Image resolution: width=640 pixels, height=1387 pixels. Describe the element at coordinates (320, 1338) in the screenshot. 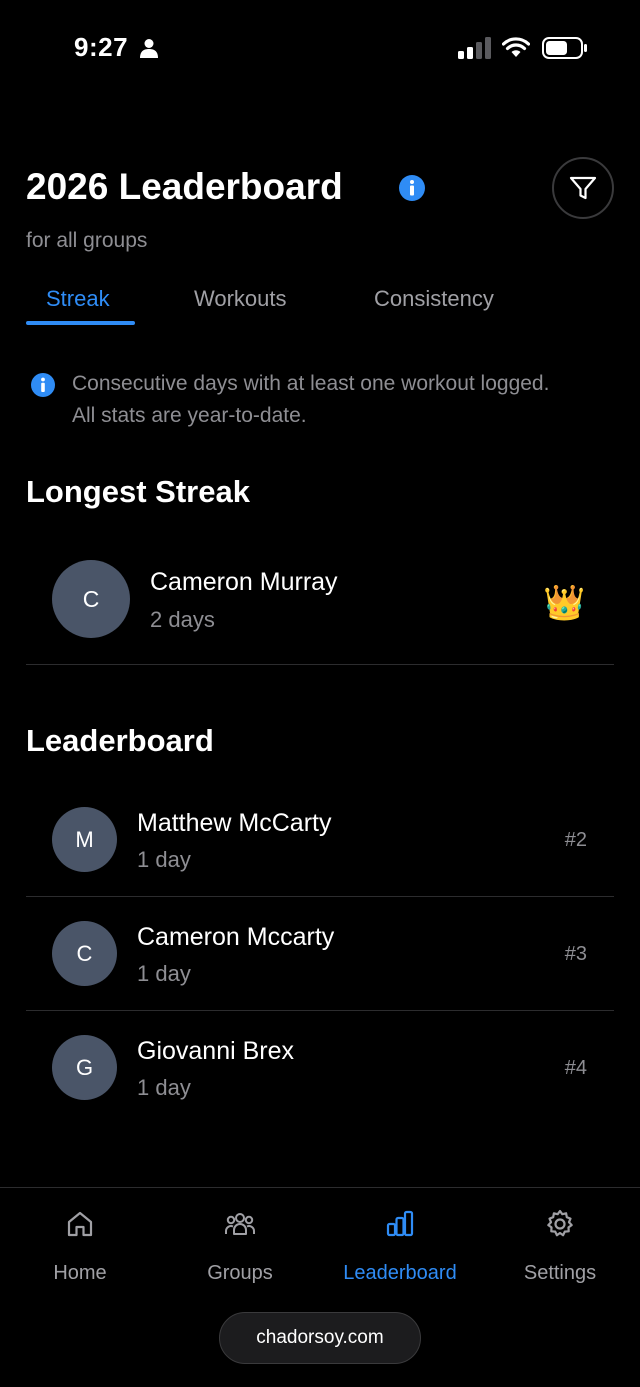

I see `url-bar: chadorsoy.com` at that location.